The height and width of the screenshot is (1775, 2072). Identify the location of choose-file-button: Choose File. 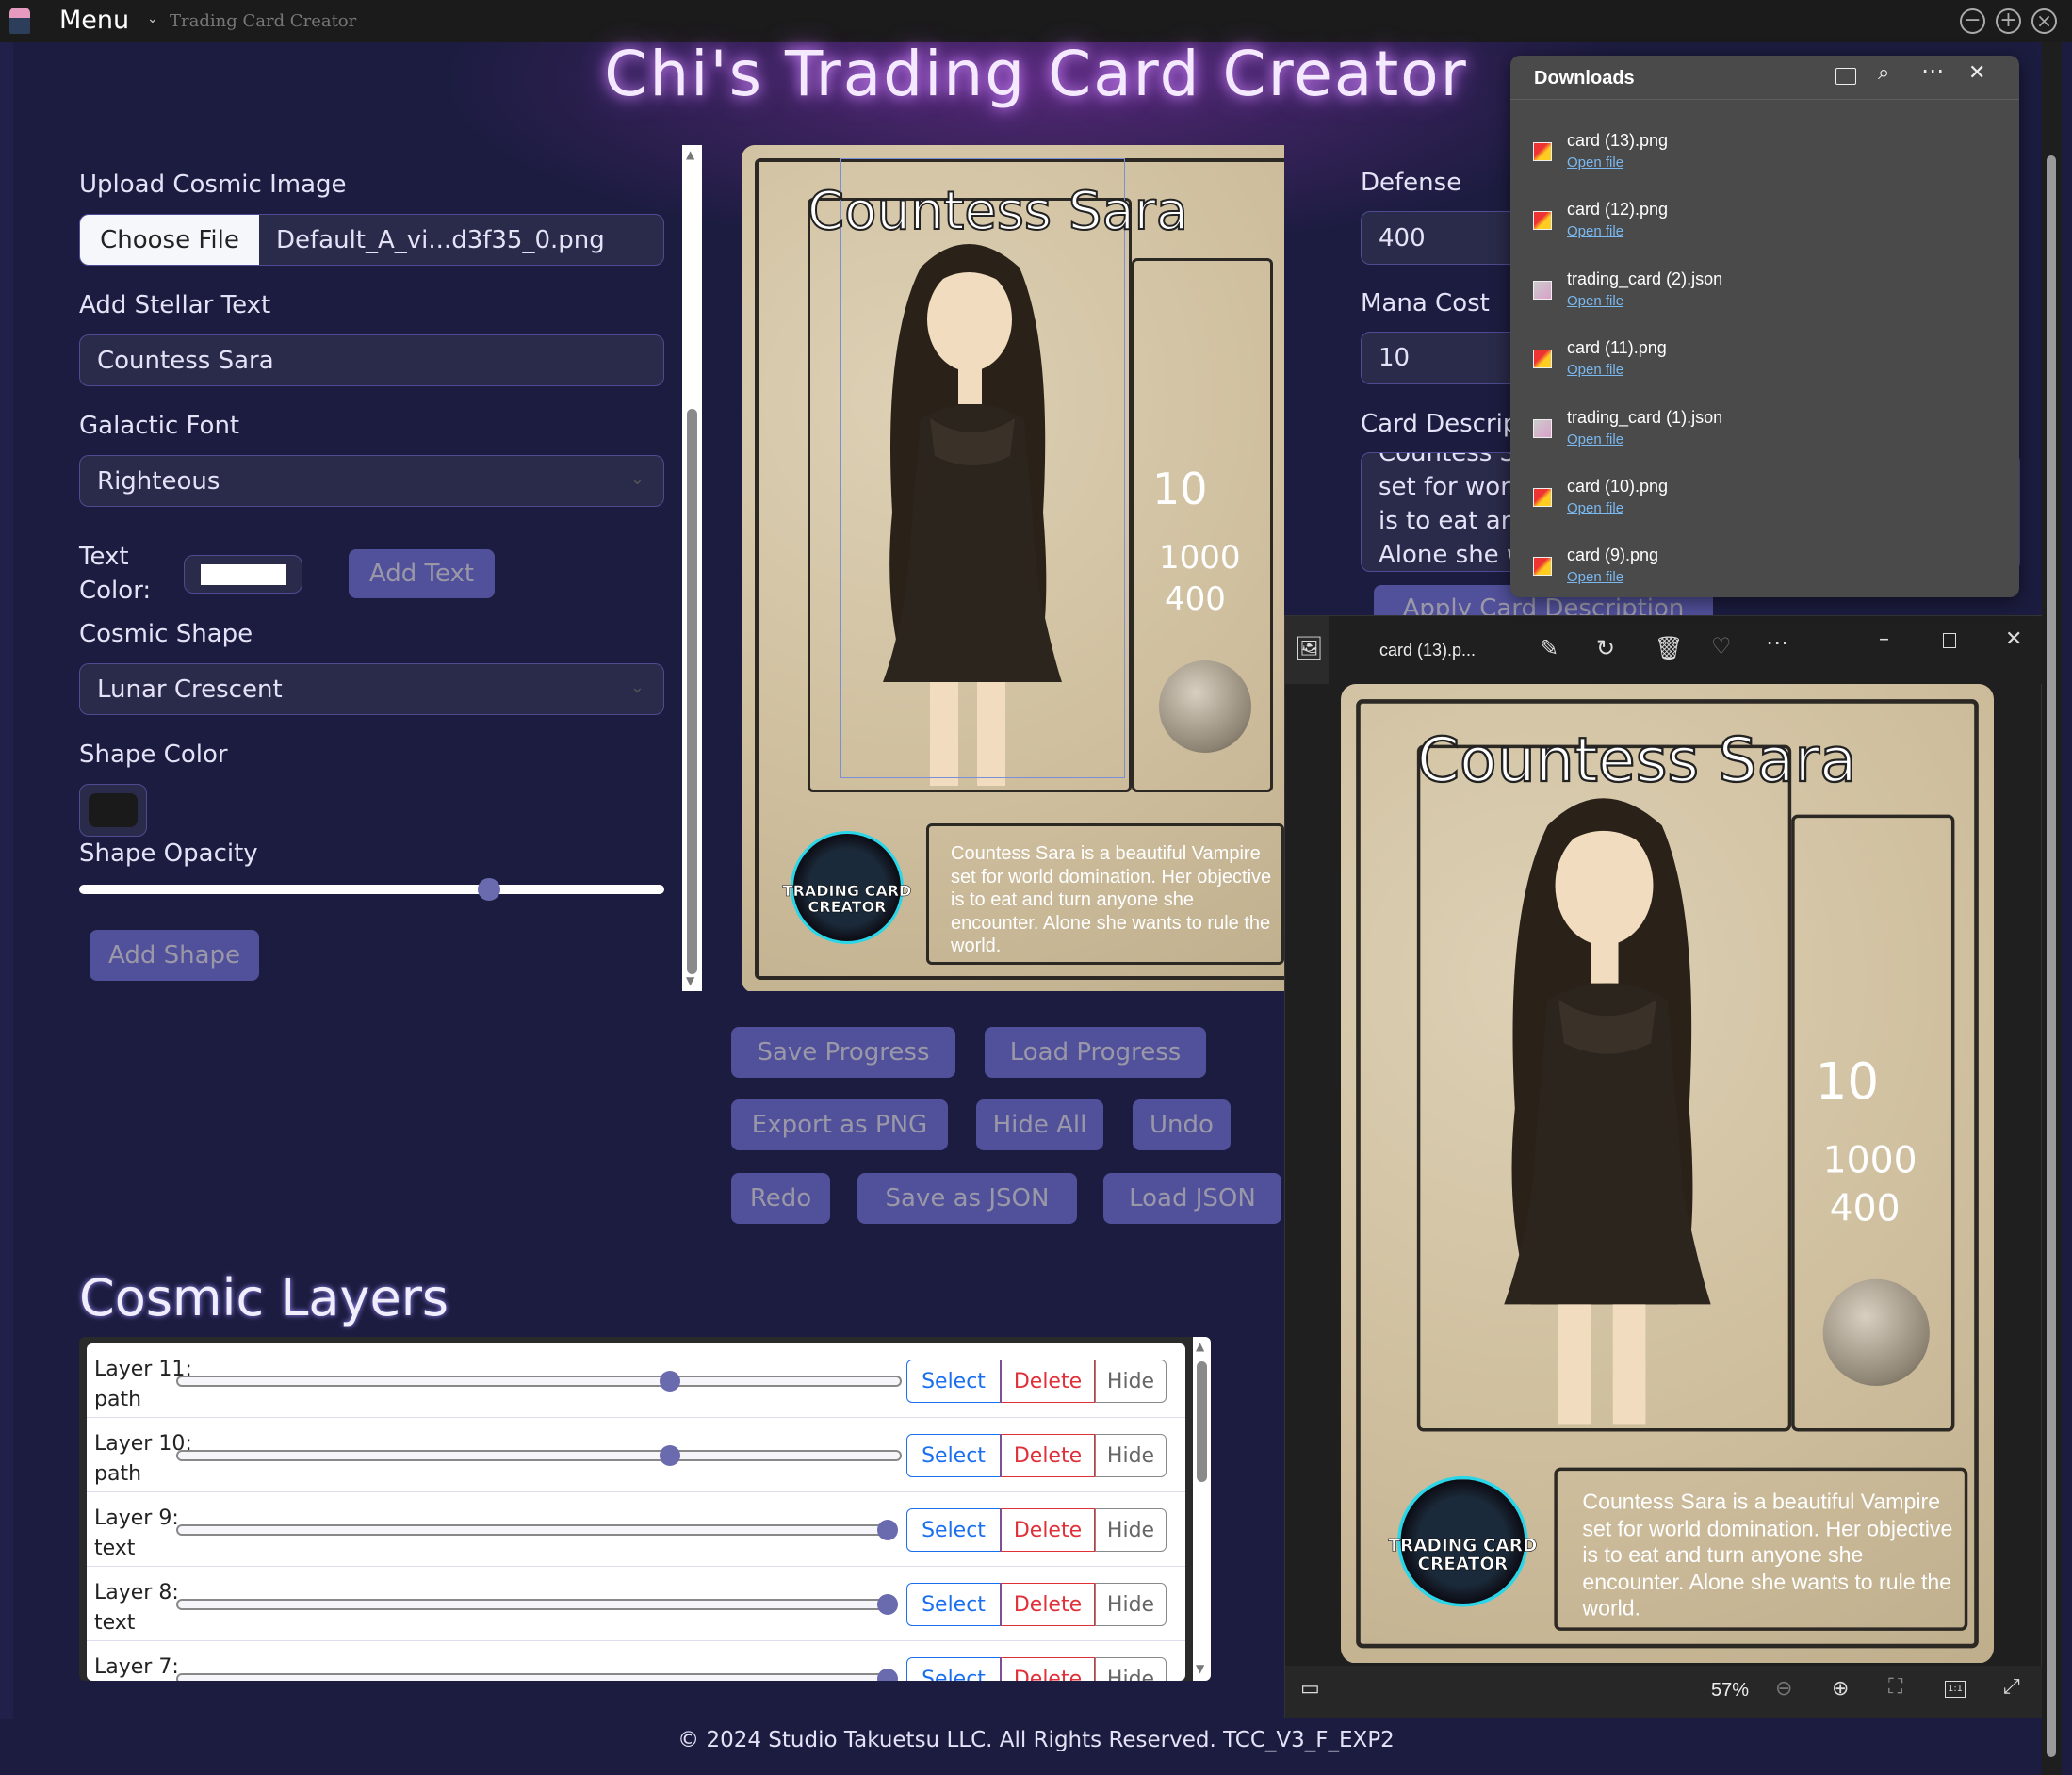
(169, 240).